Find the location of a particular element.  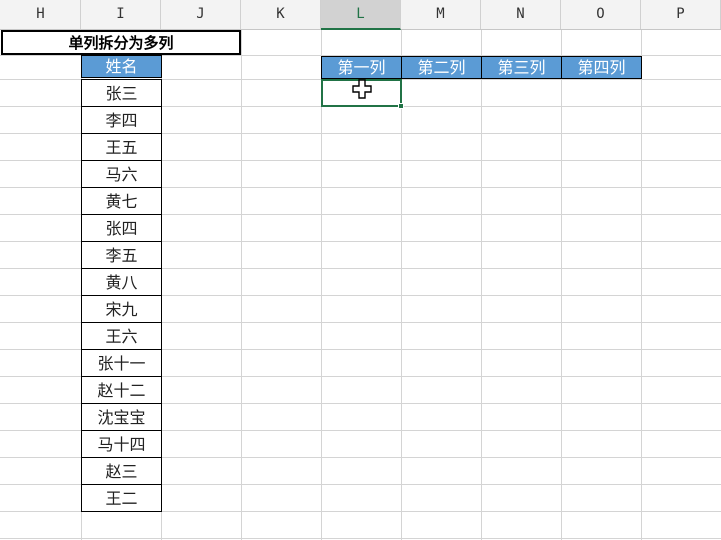

column-header-j: J is located at coordinates (201, 14).